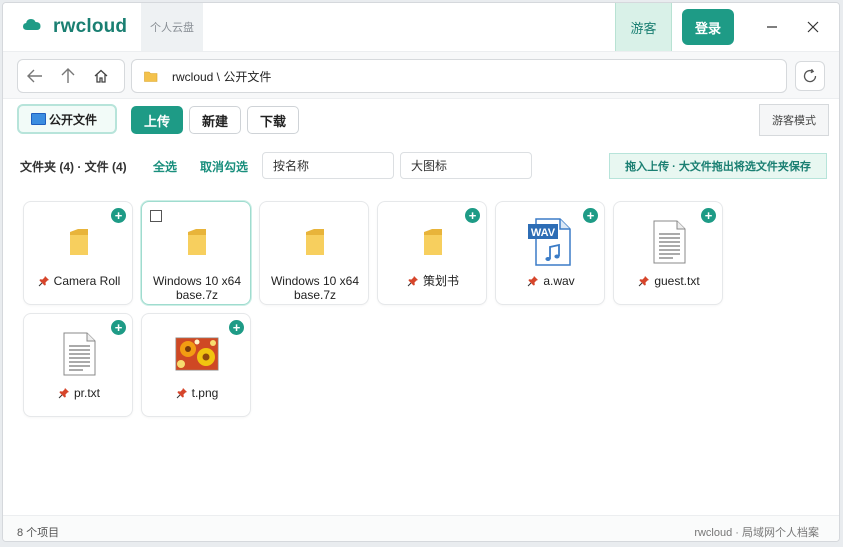 This screenshot has width=843, height=547. I want to click on select-all-link: 全选, so click(165, 166).